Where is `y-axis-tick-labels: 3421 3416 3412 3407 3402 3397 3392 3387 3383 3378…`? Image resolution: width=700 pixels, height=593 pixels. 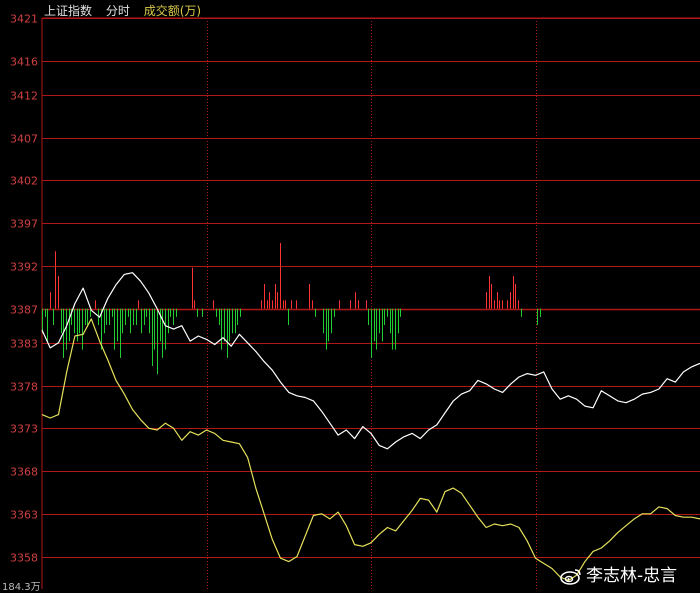 y-axis-tick-labels: 3421 3416 3412 3407 3402 3397 3392 3387 3383 3378… is located at coordinates (24, 289).